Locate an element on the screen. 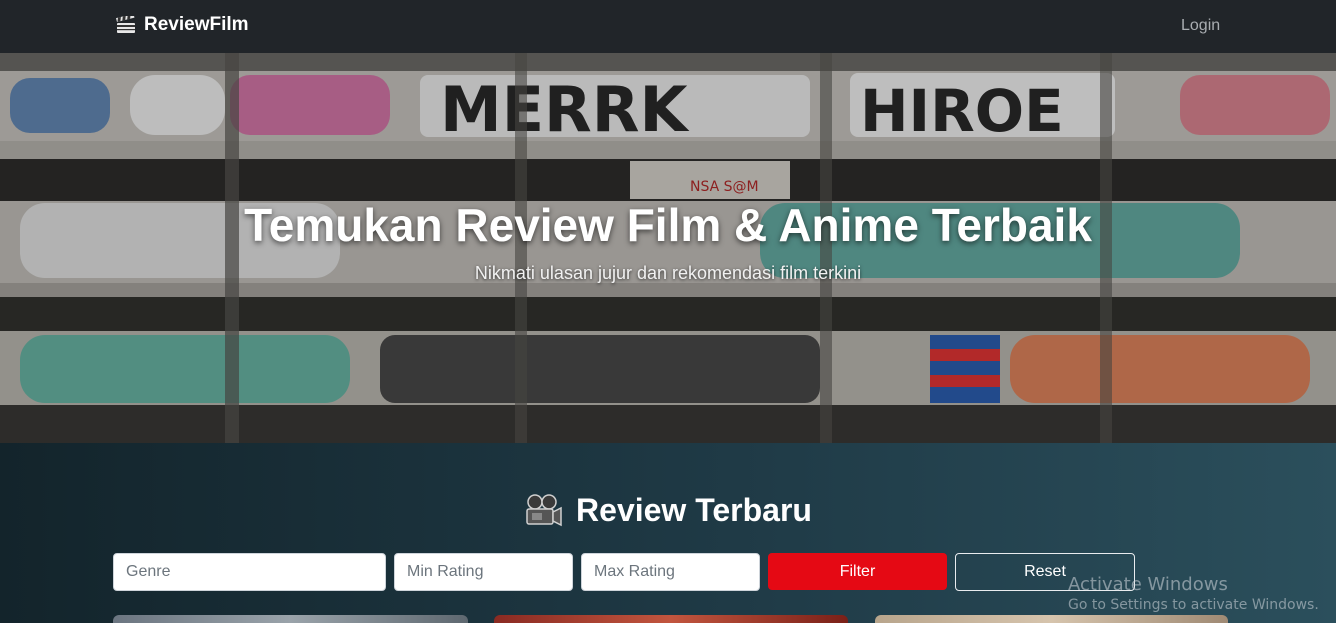  max-rating-input is located at coordinates (670, 572).